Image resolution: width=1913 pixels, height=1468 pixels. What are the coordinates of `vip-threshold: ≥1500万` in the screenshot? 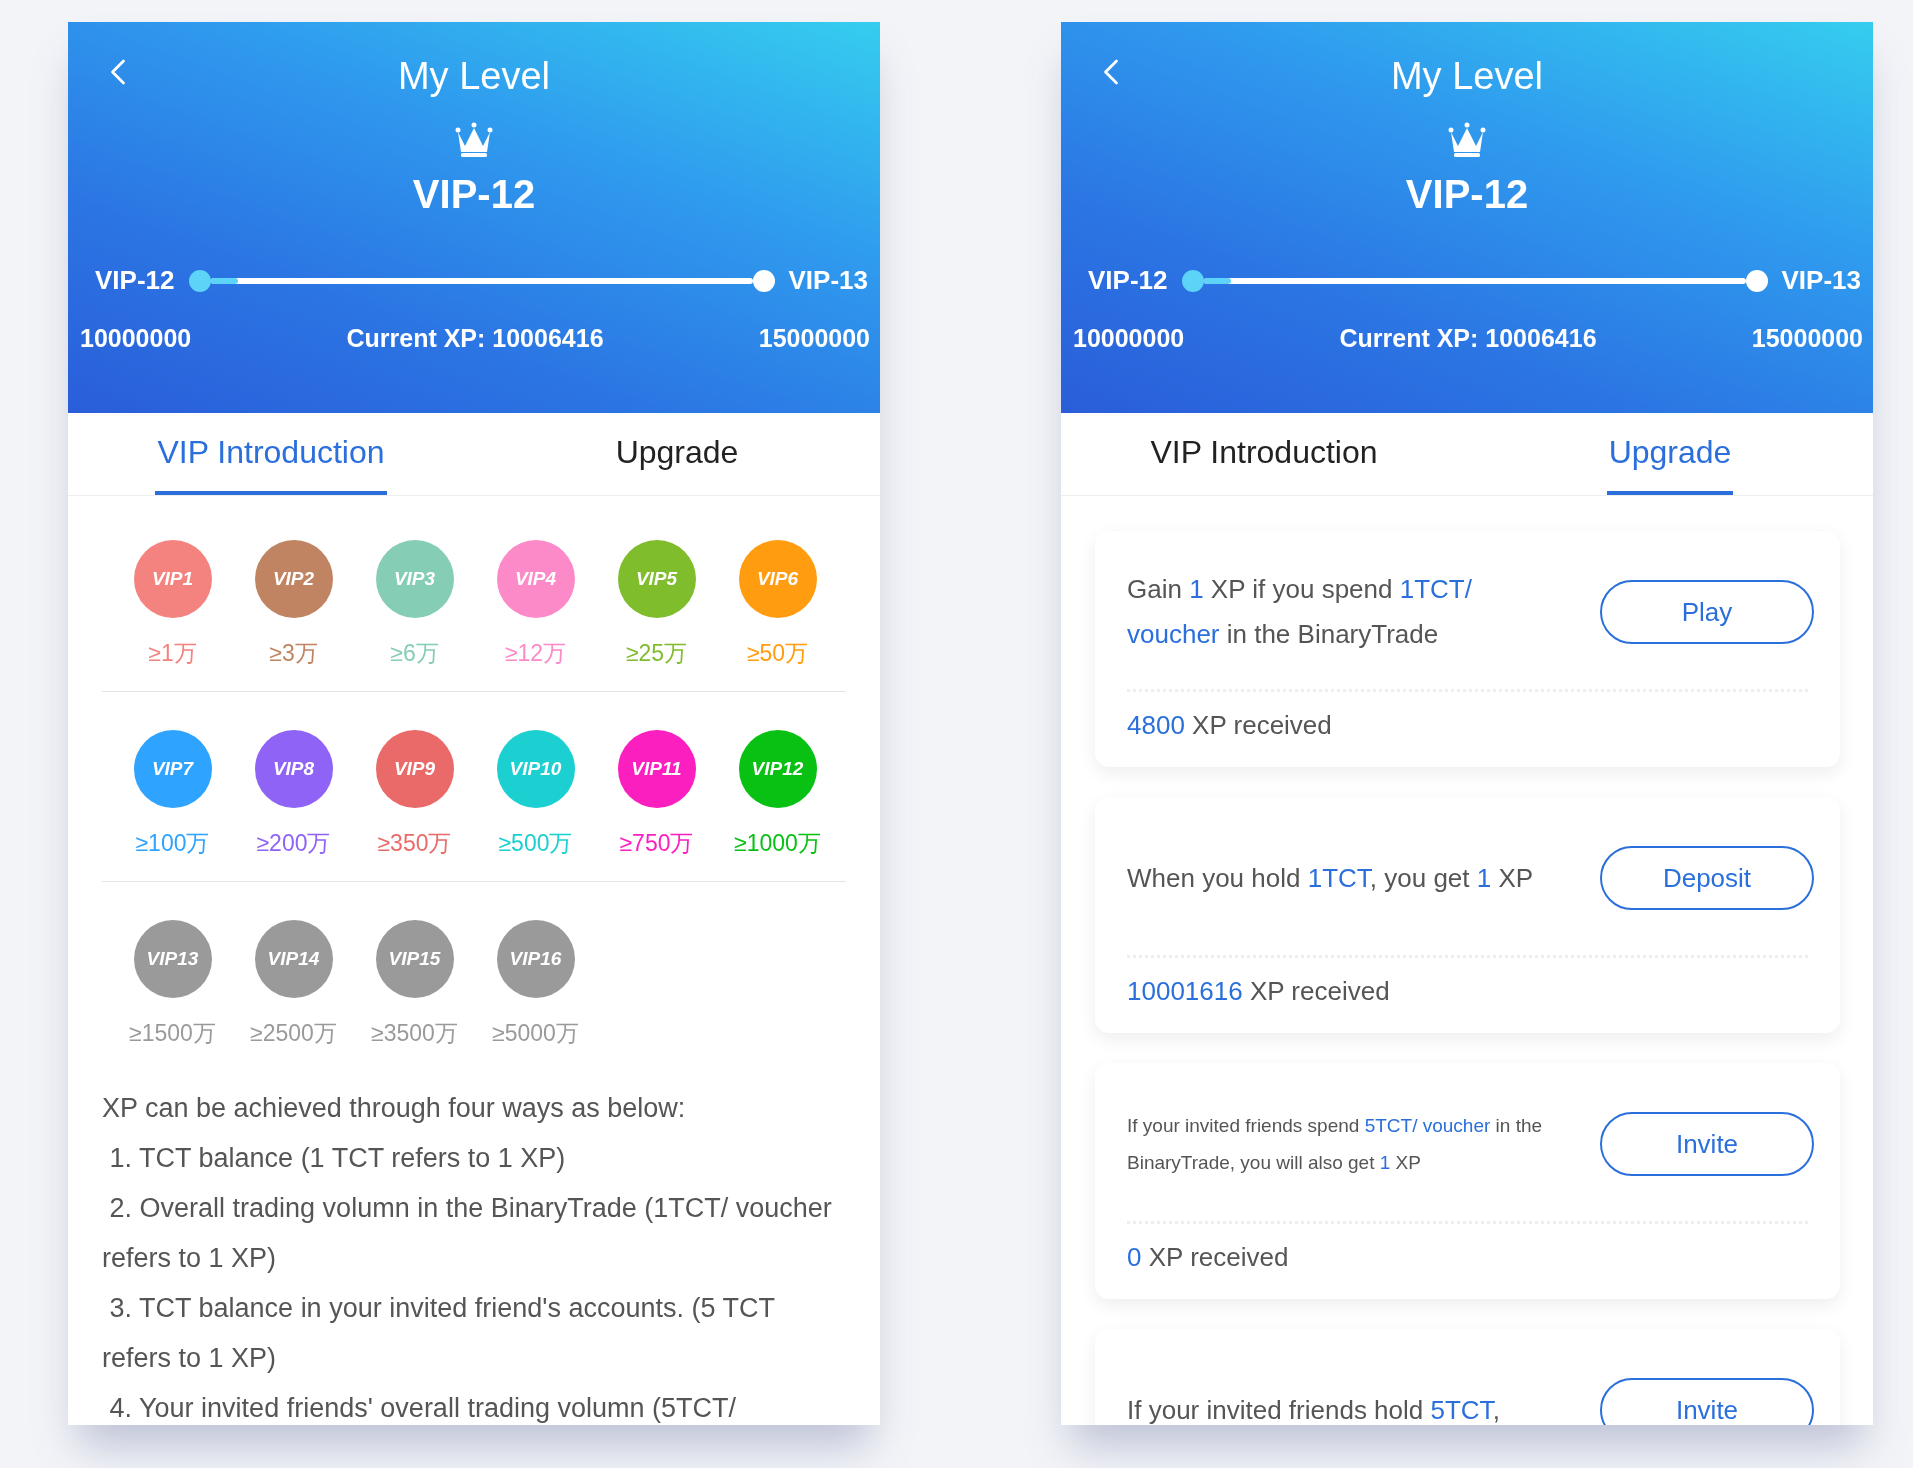 It's located at (172, 1033).